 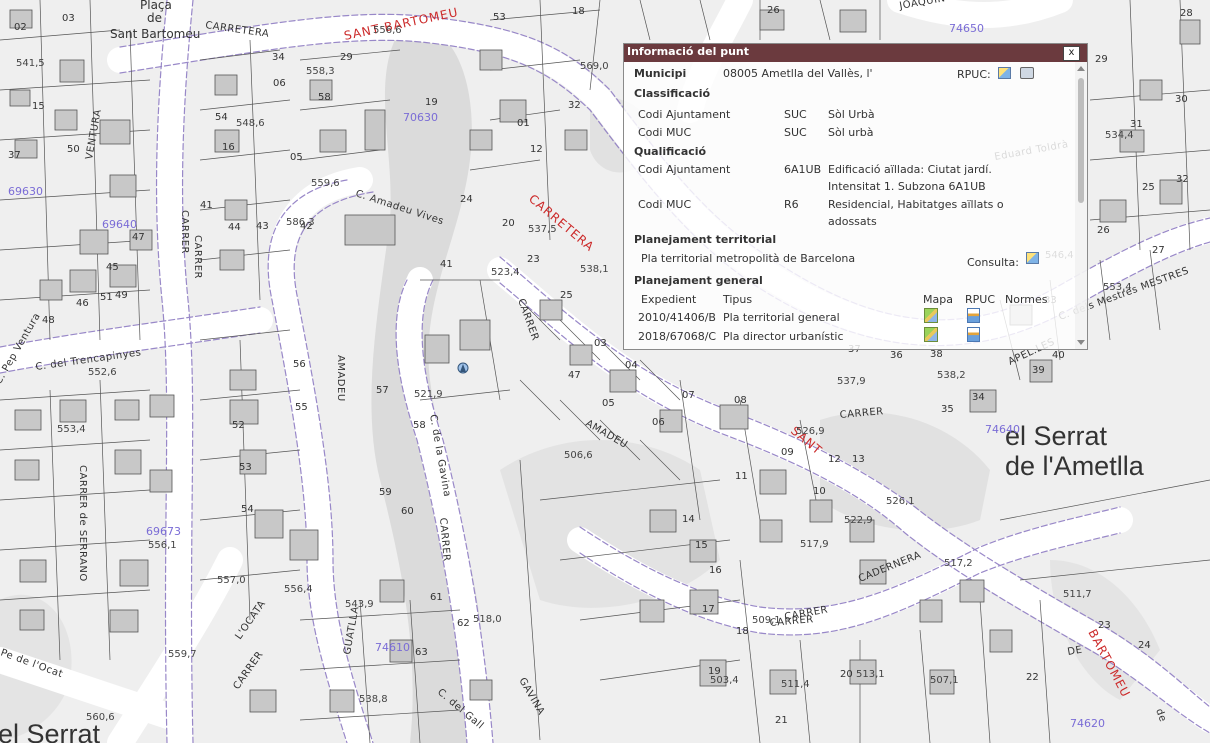 What do you see at coordinates (245, 467) in the screenshot?
I see `parcel-number: 53` at bounding box center [245, 467].